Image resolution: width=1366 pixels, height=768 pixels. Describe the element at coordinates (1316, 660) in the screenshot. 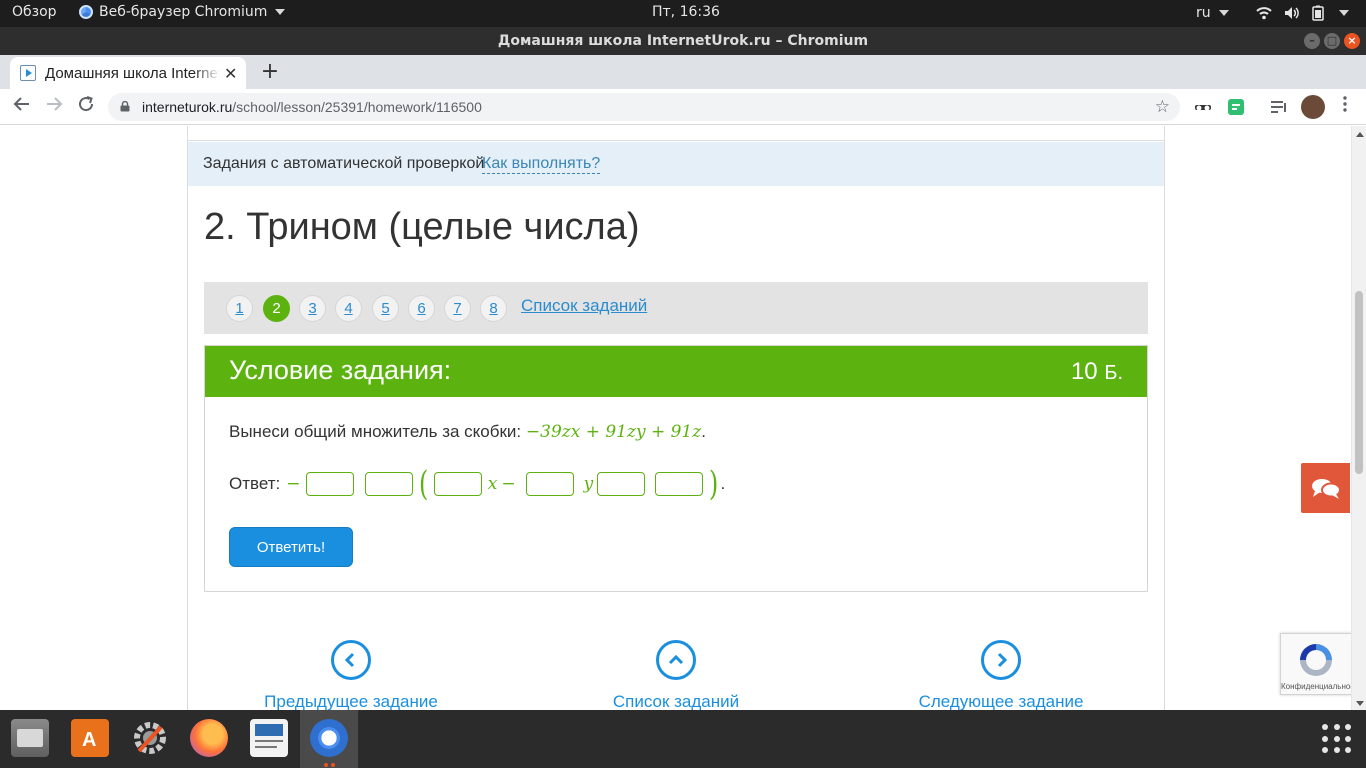

I see `recaptcha-logo-icon` at that location.